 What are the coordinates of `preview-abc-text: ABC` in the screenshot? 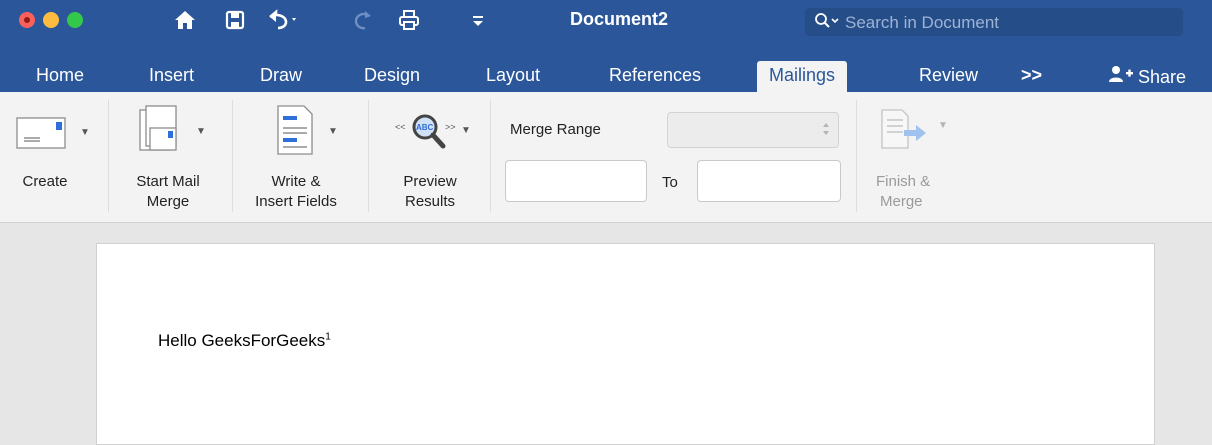 It's located at (425, 127).